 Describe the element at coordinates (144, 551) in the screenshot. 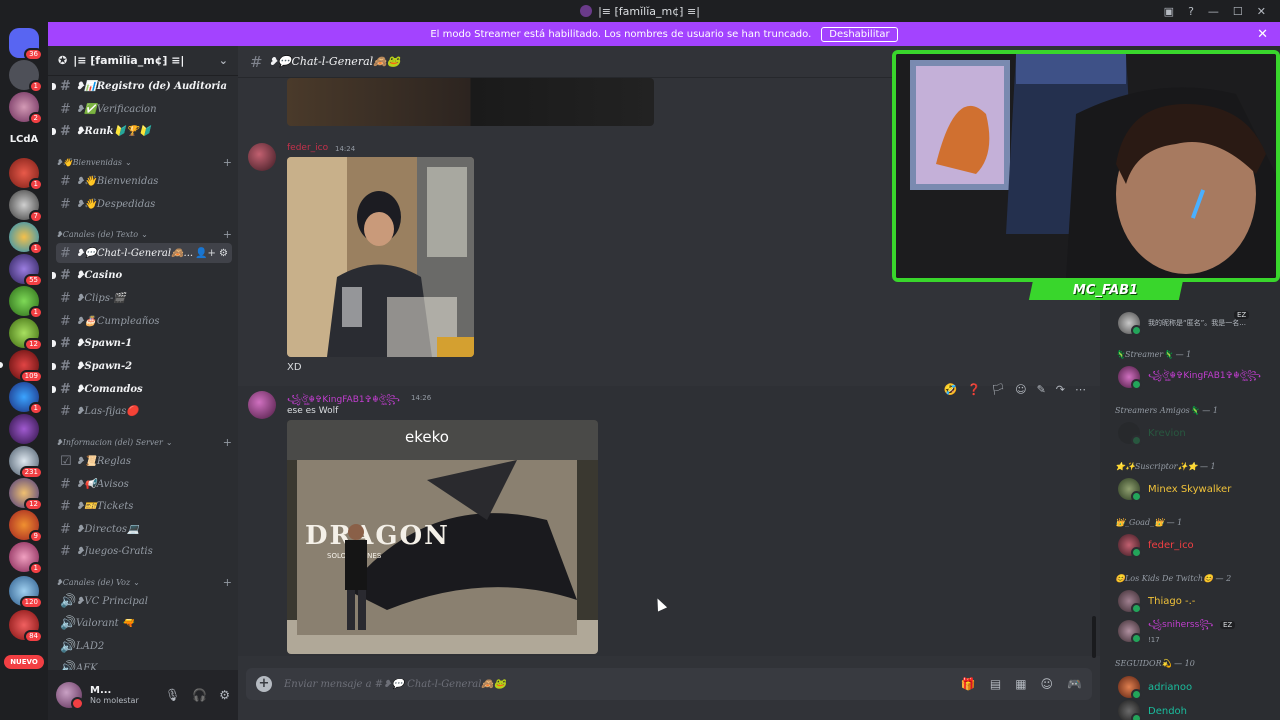

I see `channel-juegos-gratis: # ❥Juegos-Gratis` at that location.